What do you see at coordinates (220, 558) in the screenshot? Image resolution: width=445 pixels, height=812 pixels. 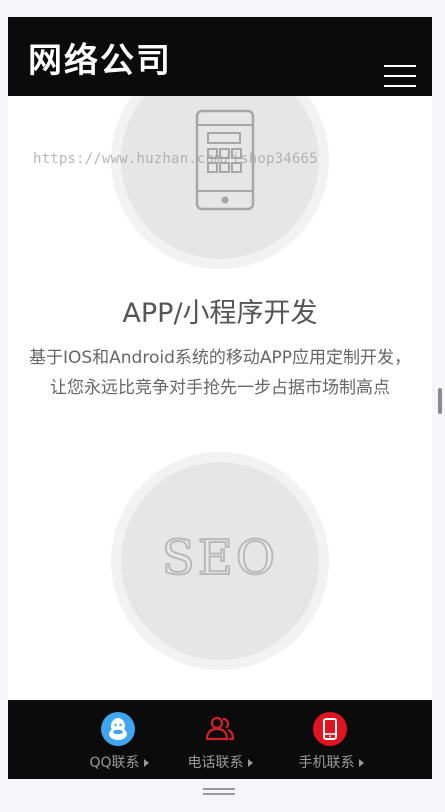 I see `seo-icon: SEO` at bounding box center [220, 558].